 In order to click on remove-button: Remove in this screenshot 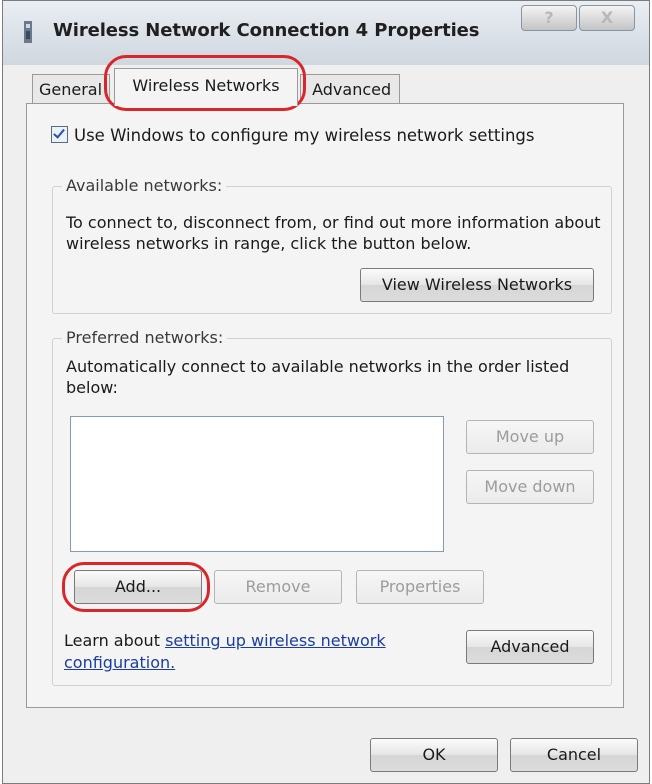, I will do `click(278, 587)`.